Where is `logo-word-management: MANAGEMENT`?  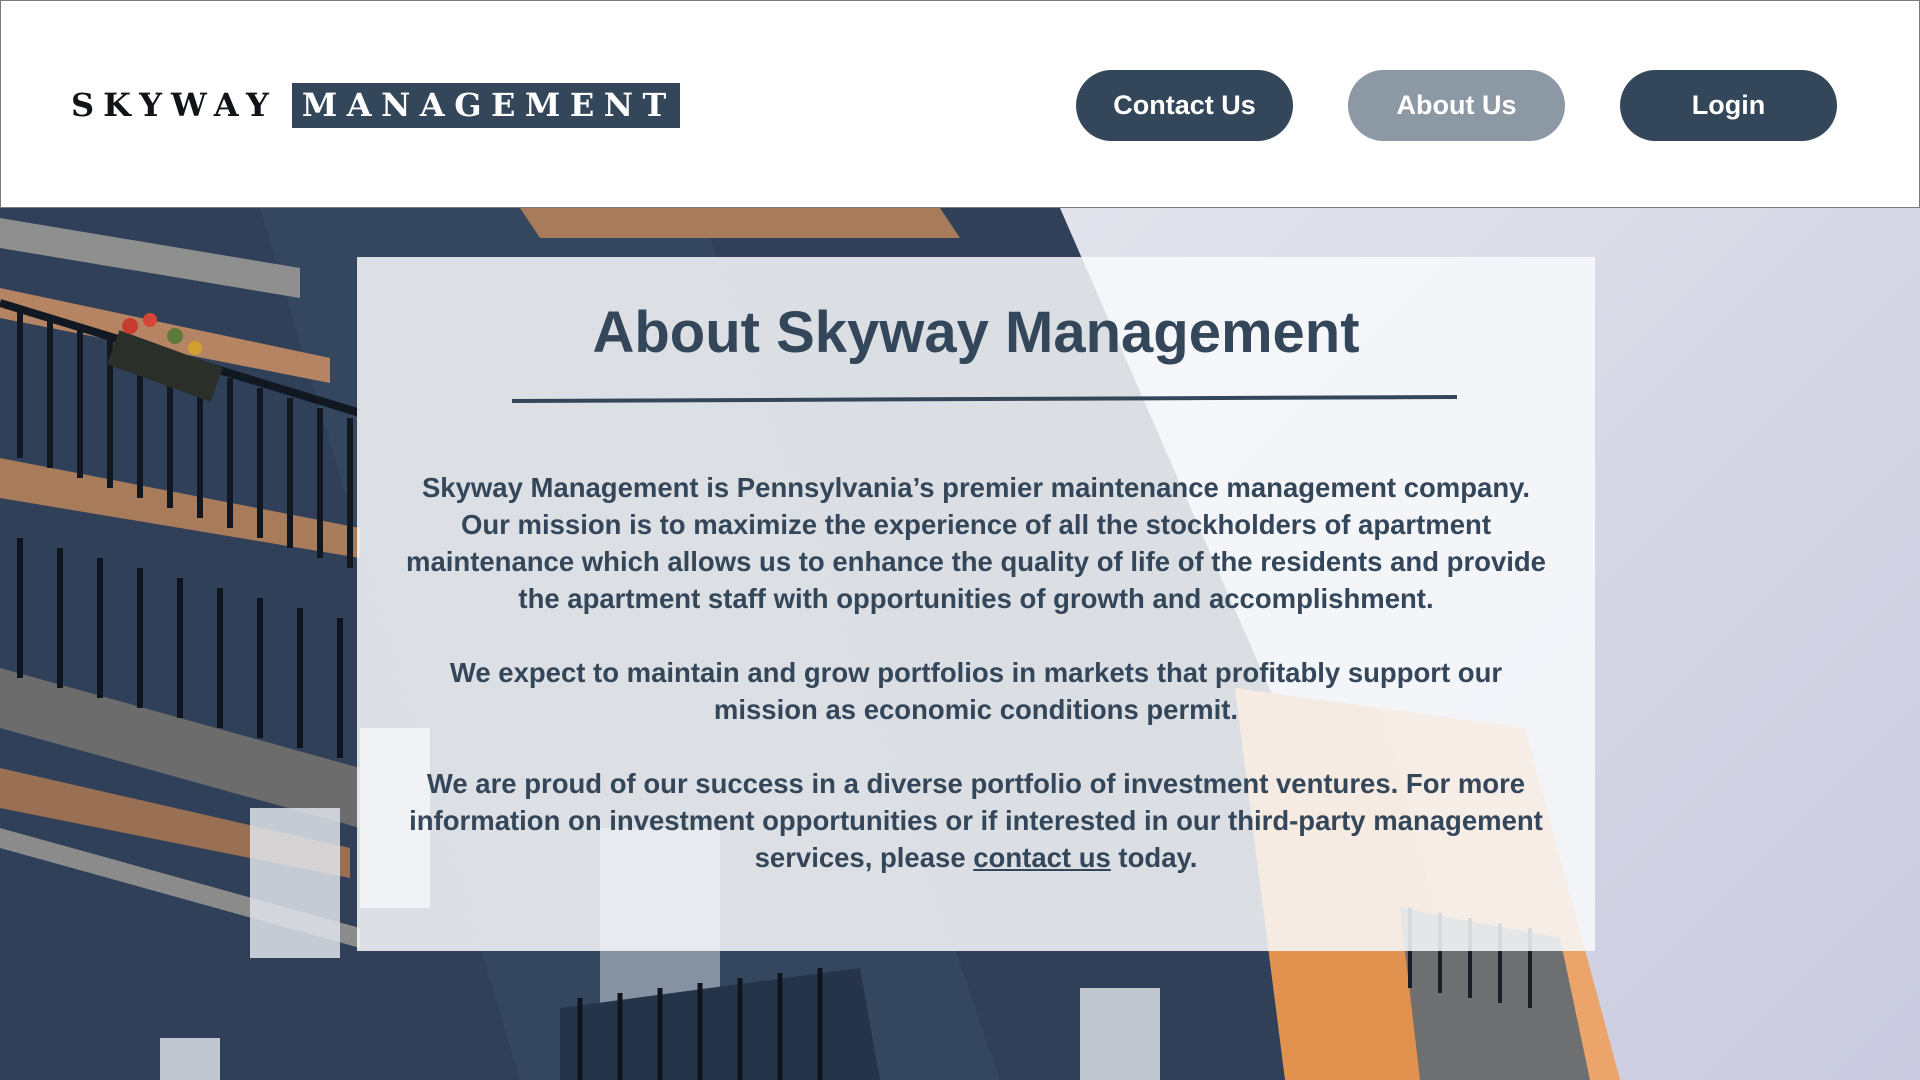
logo-word-management: MANAGEMENT is located at coordinates (485, 105).